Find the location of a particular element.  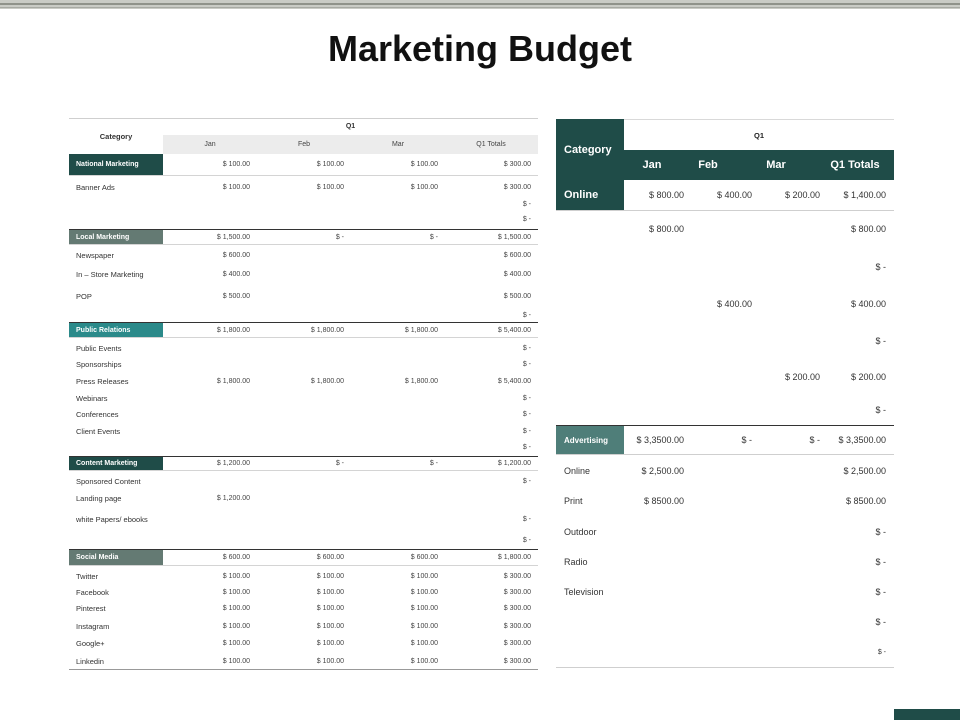

table-row: Webinars $ - is located at coordinates (303, 398).